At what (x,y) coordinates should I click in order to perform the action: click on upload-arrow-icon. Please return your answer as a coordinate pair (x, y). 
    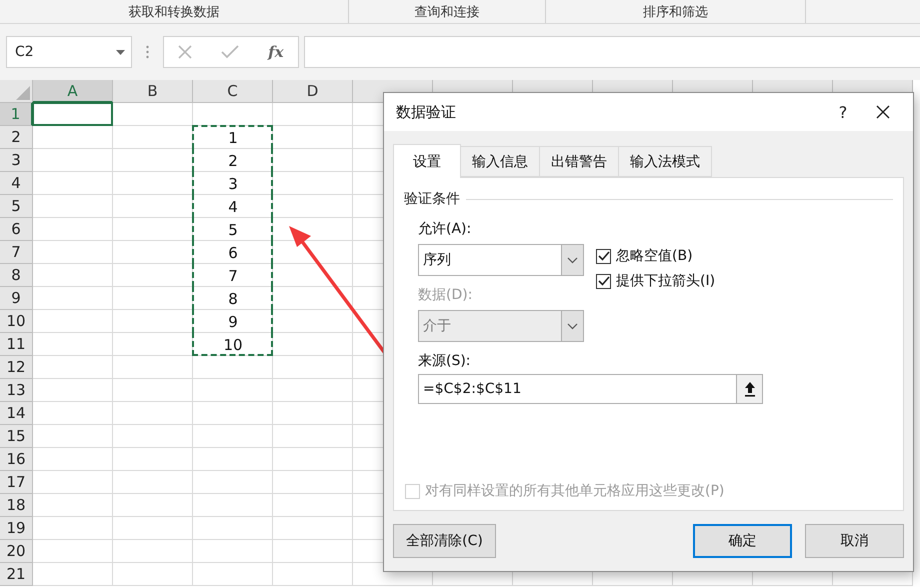
    Looking at the image, I should click on (750, 389).